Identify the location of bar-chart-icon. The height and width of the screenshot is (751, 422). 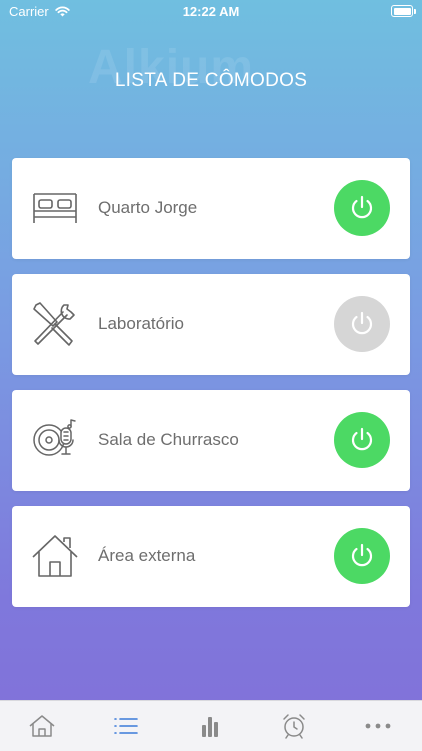
(210, 727).